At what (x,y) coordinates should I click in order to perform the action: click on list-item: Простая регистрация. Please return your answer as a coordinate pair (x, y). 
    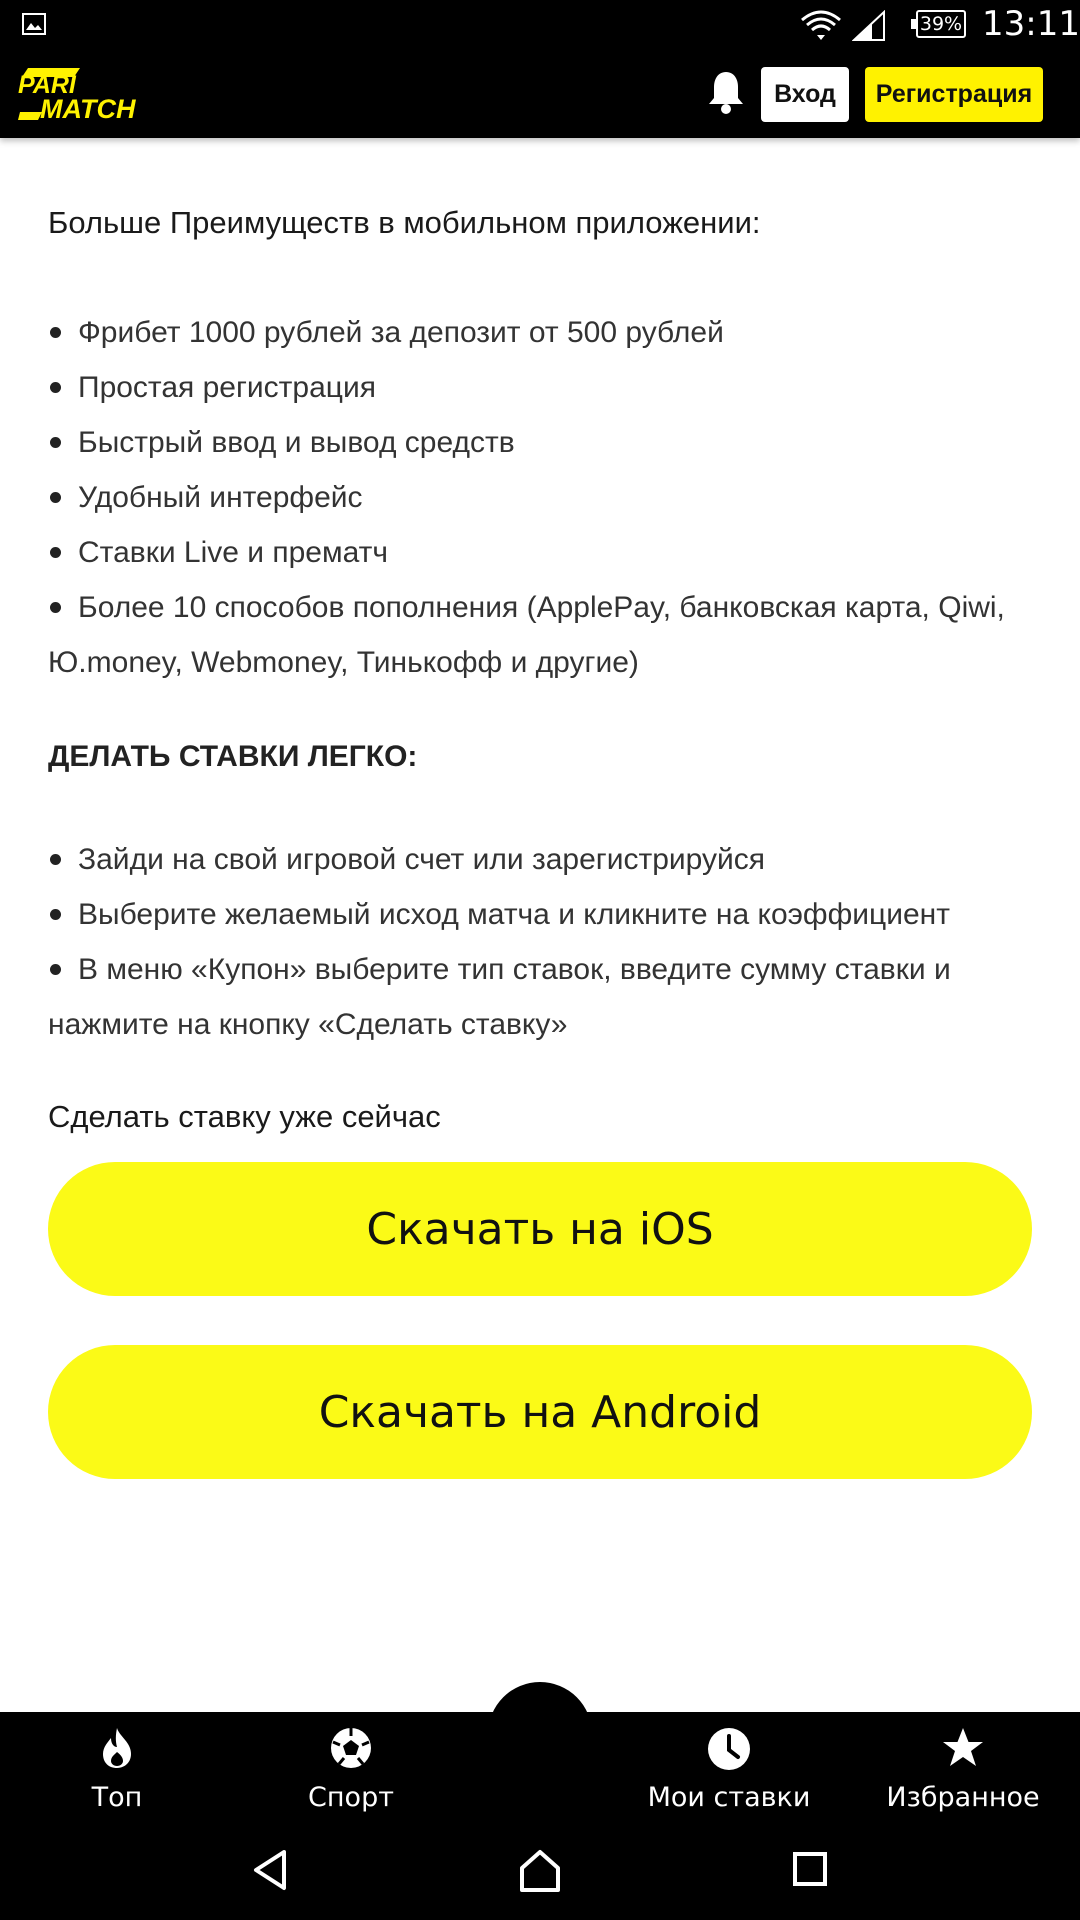
    Looking at the image, I should click on (543, 387).